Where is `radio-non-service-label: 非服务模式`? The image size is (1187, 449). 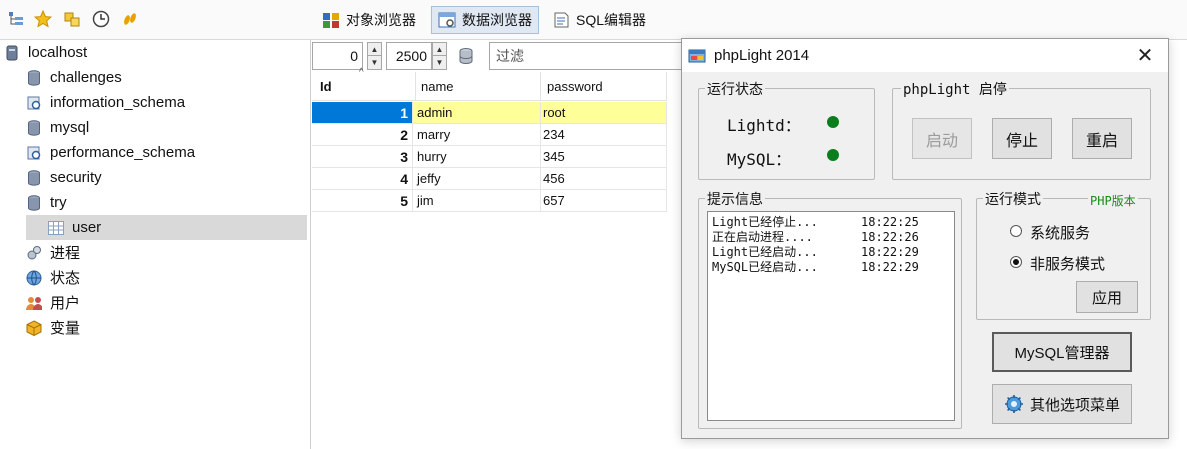
radio-non-service-label: 非服务模式 is located at coordinates (1067, 263).